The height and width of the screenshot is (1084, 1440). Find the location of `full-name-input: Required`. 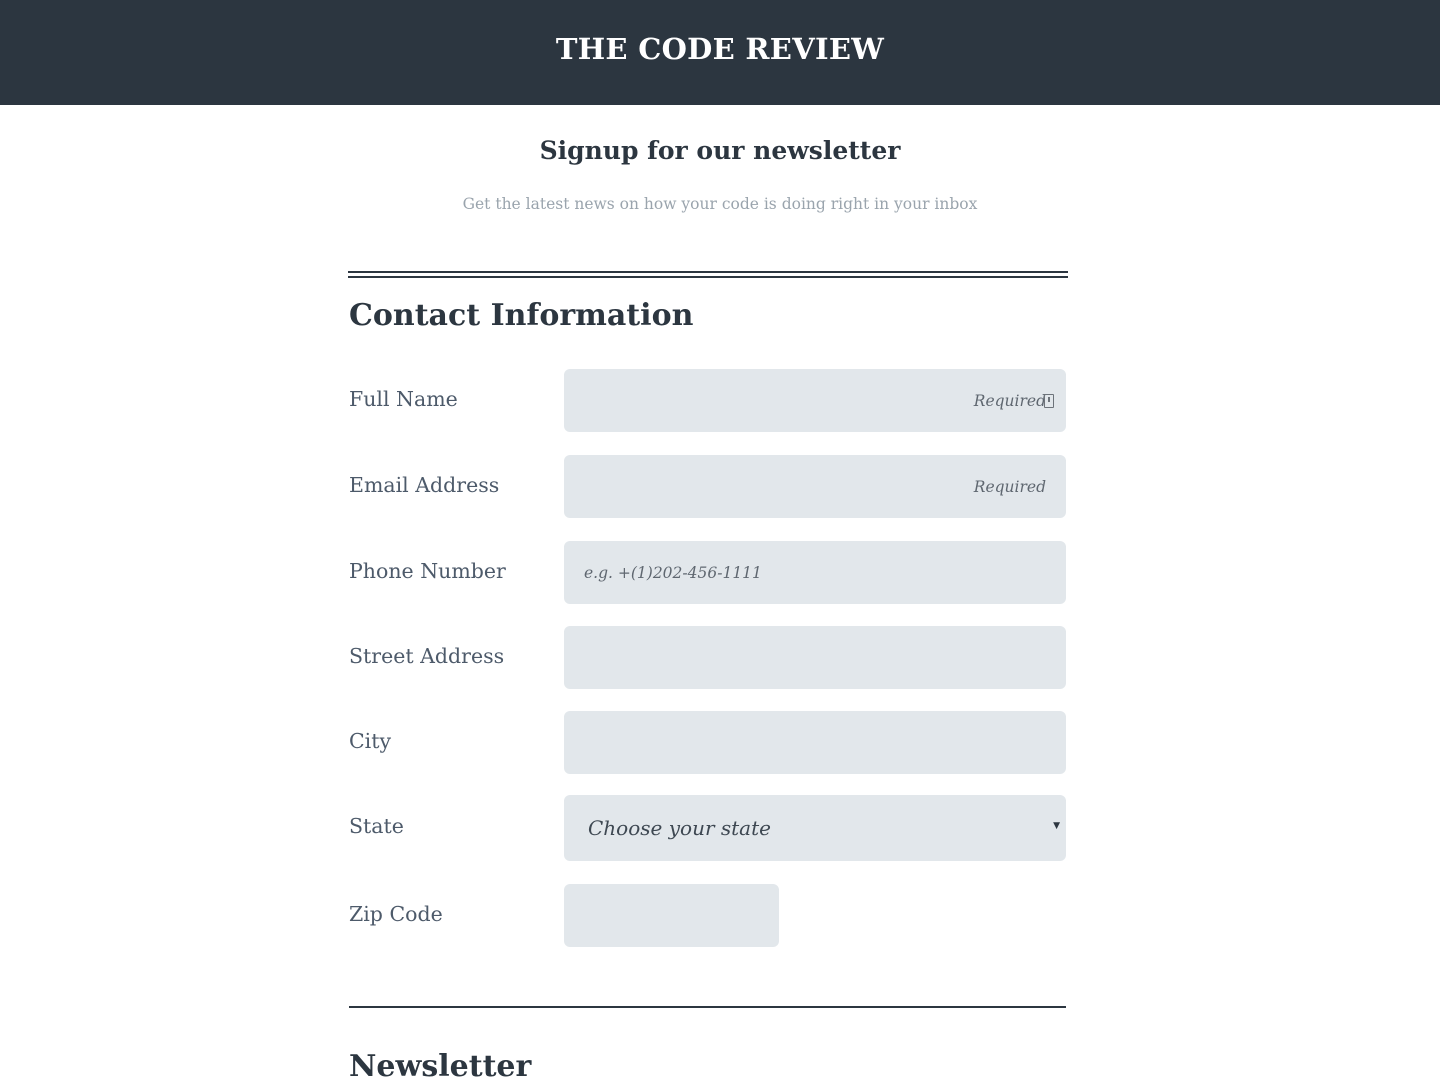

full-name-input: Required is located at coordinates (815, 400).